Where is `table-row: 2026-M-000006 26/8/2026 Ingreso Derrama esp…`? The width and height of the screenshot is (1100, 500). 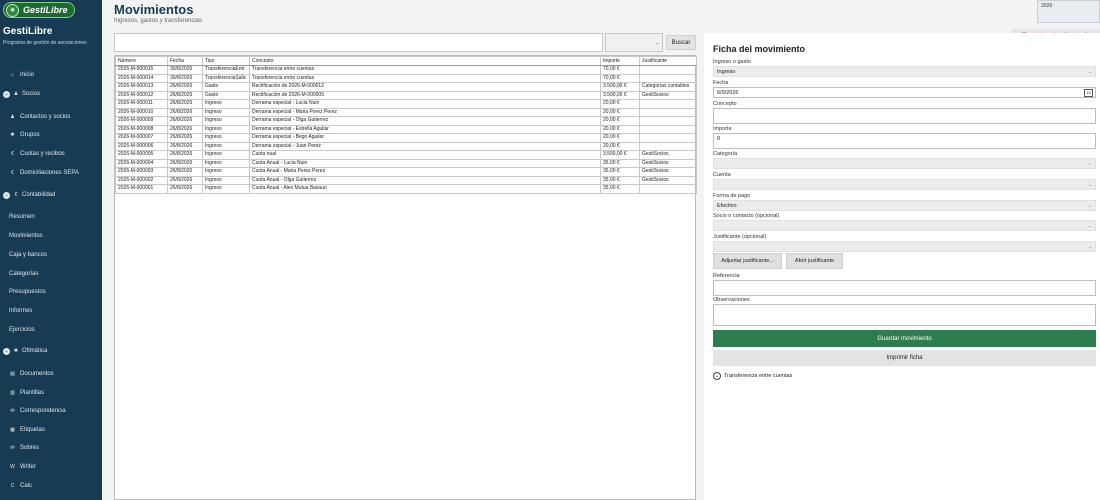 table-row: 2026-M-000006 26/8/2026 Ingreso Derrama esp… is located at coordinates (406, 146).